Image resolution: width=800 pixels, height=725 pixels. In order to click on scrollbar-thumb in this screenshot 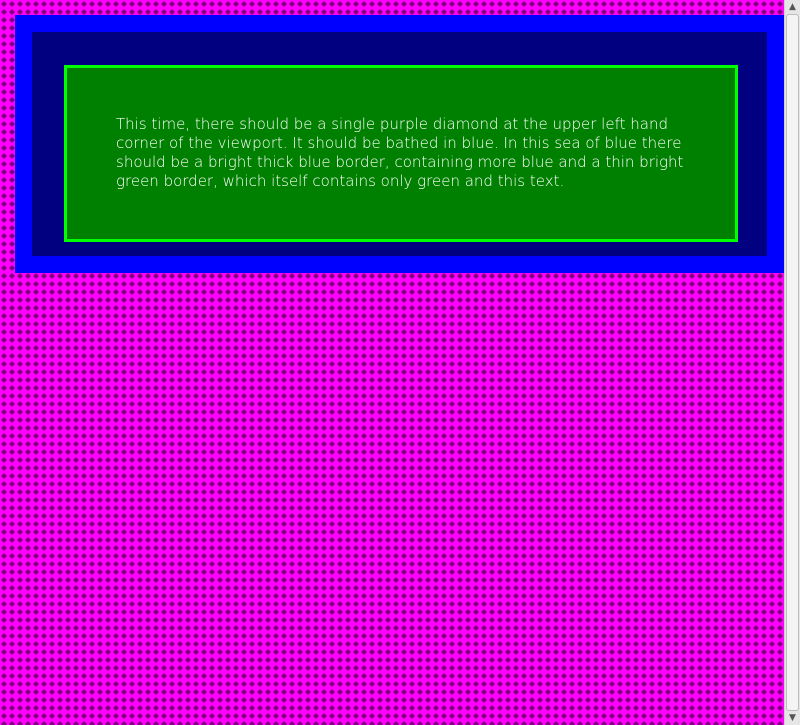, I will do `click(792, 362)`.